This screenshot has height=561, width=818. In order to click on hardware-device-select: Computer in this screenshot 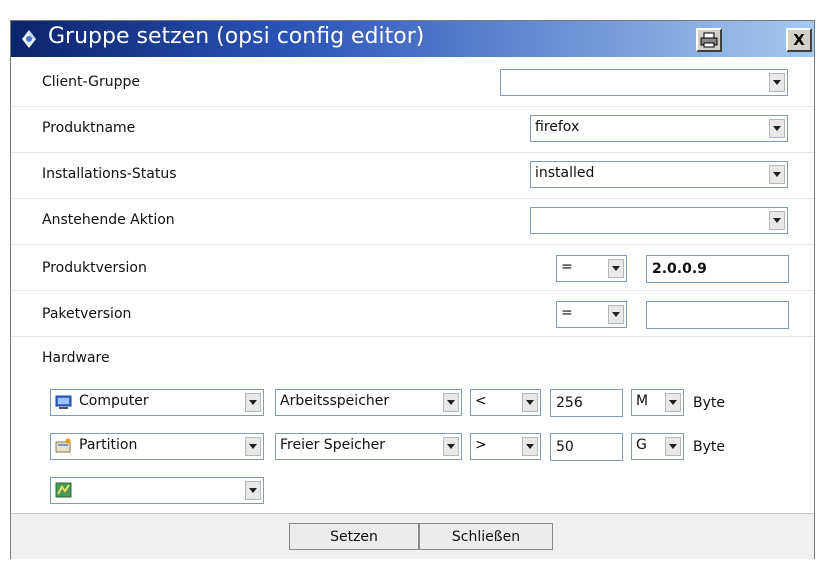, I will do `click(157, 402)`.